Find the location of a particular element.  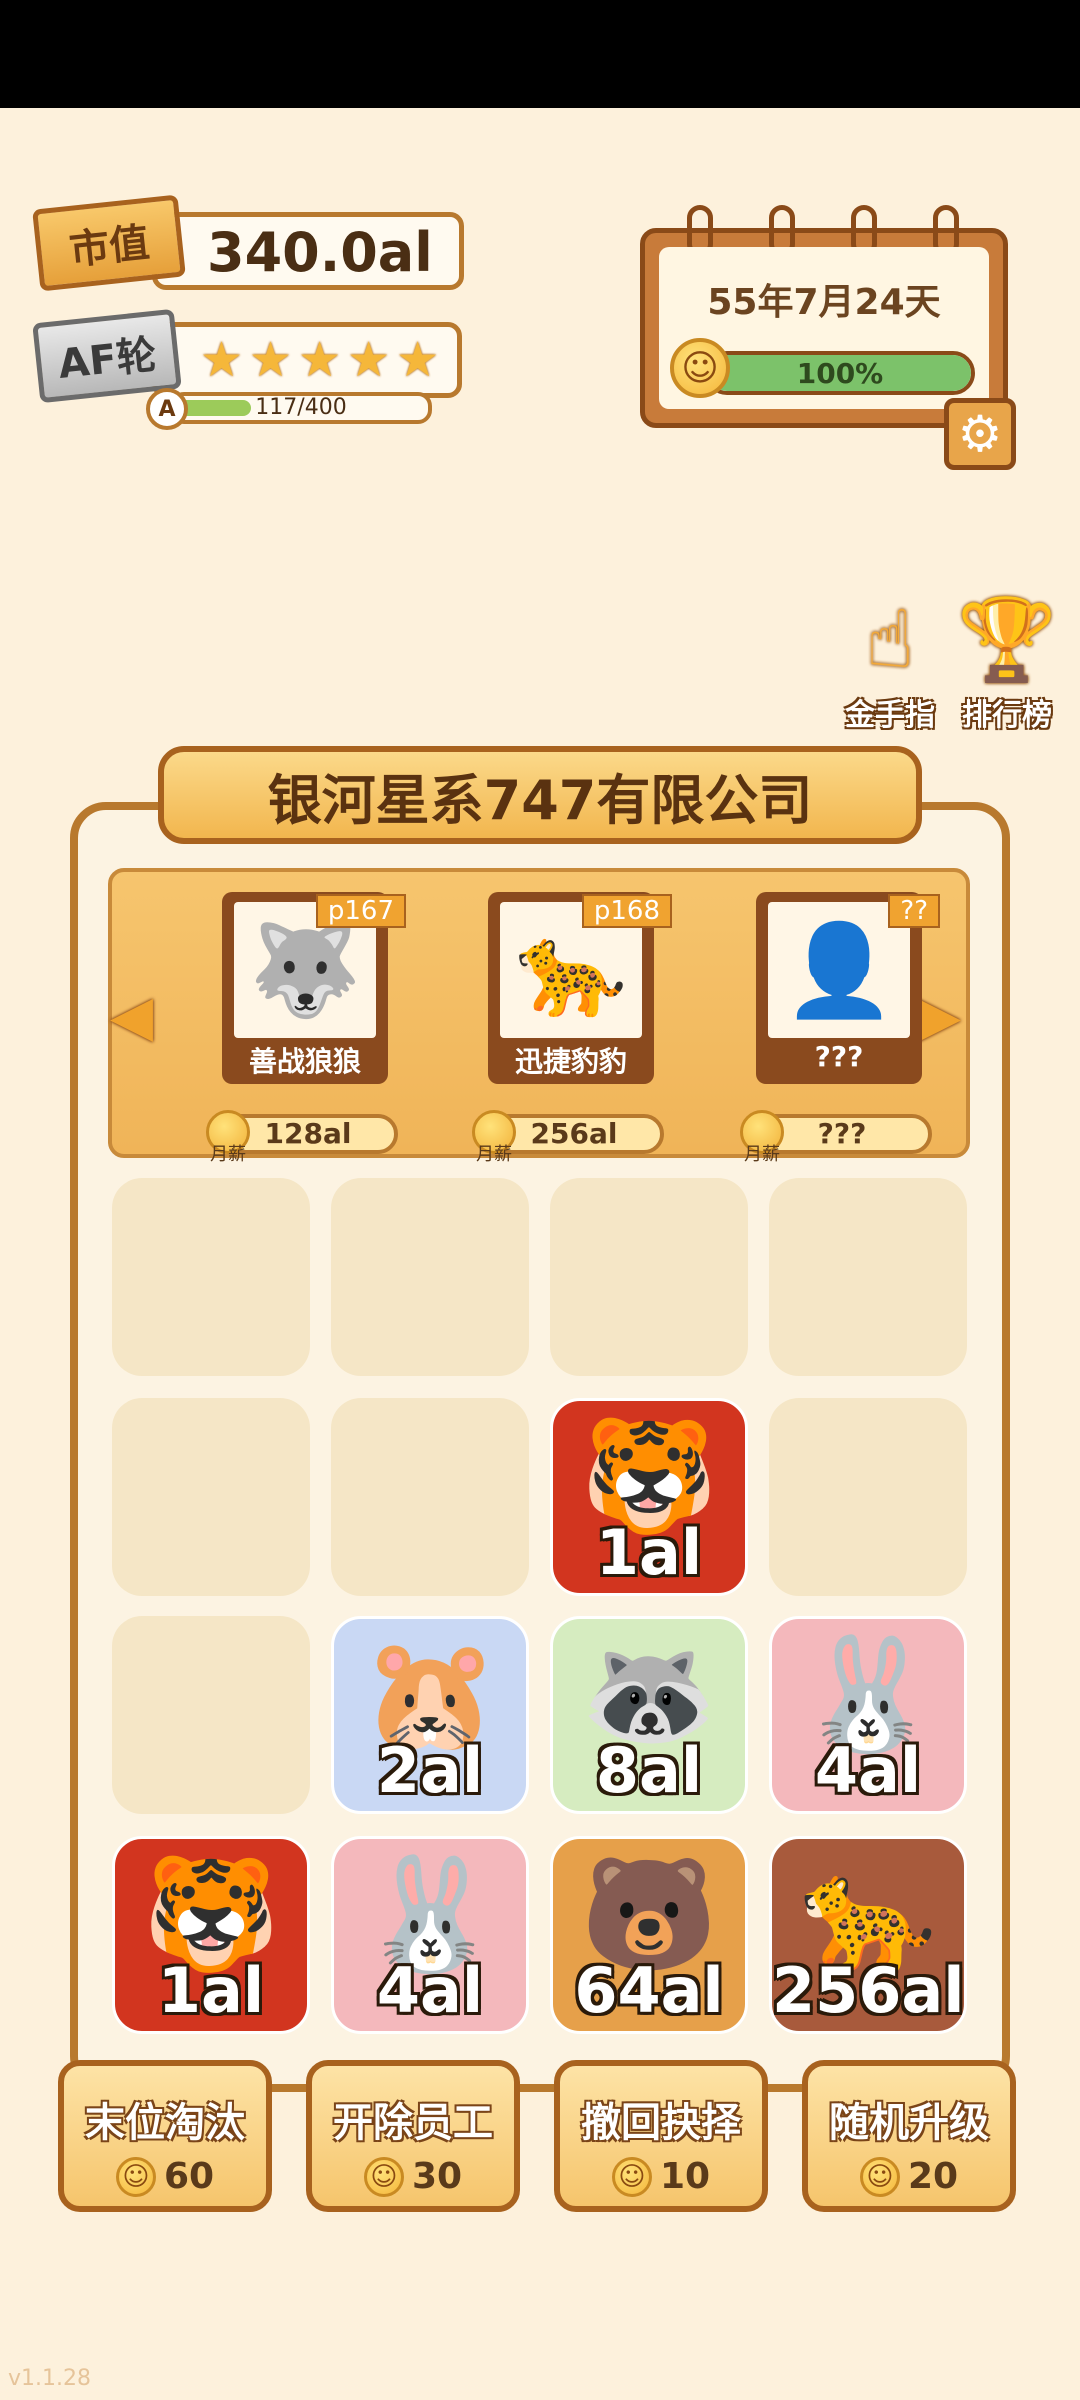

action-cost: ☺ 20 is located at coordinates (909, 2176).